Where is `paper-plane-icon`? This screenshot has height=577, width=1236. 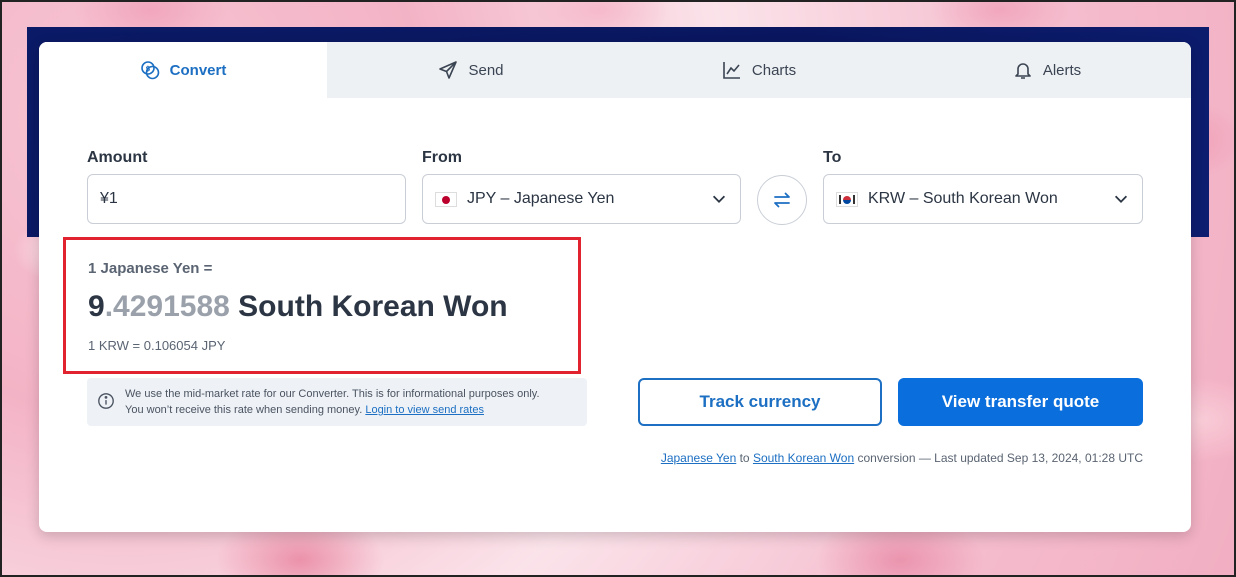
paper-plane-icon is located at coordinates (448, 70).